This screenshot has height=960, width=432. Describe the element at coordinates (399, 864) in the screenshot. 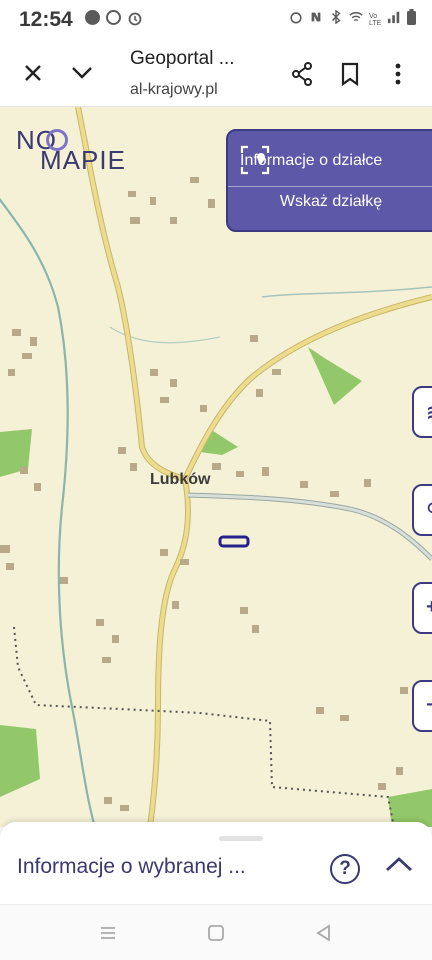

I see `chevron-up-icon` at that location.